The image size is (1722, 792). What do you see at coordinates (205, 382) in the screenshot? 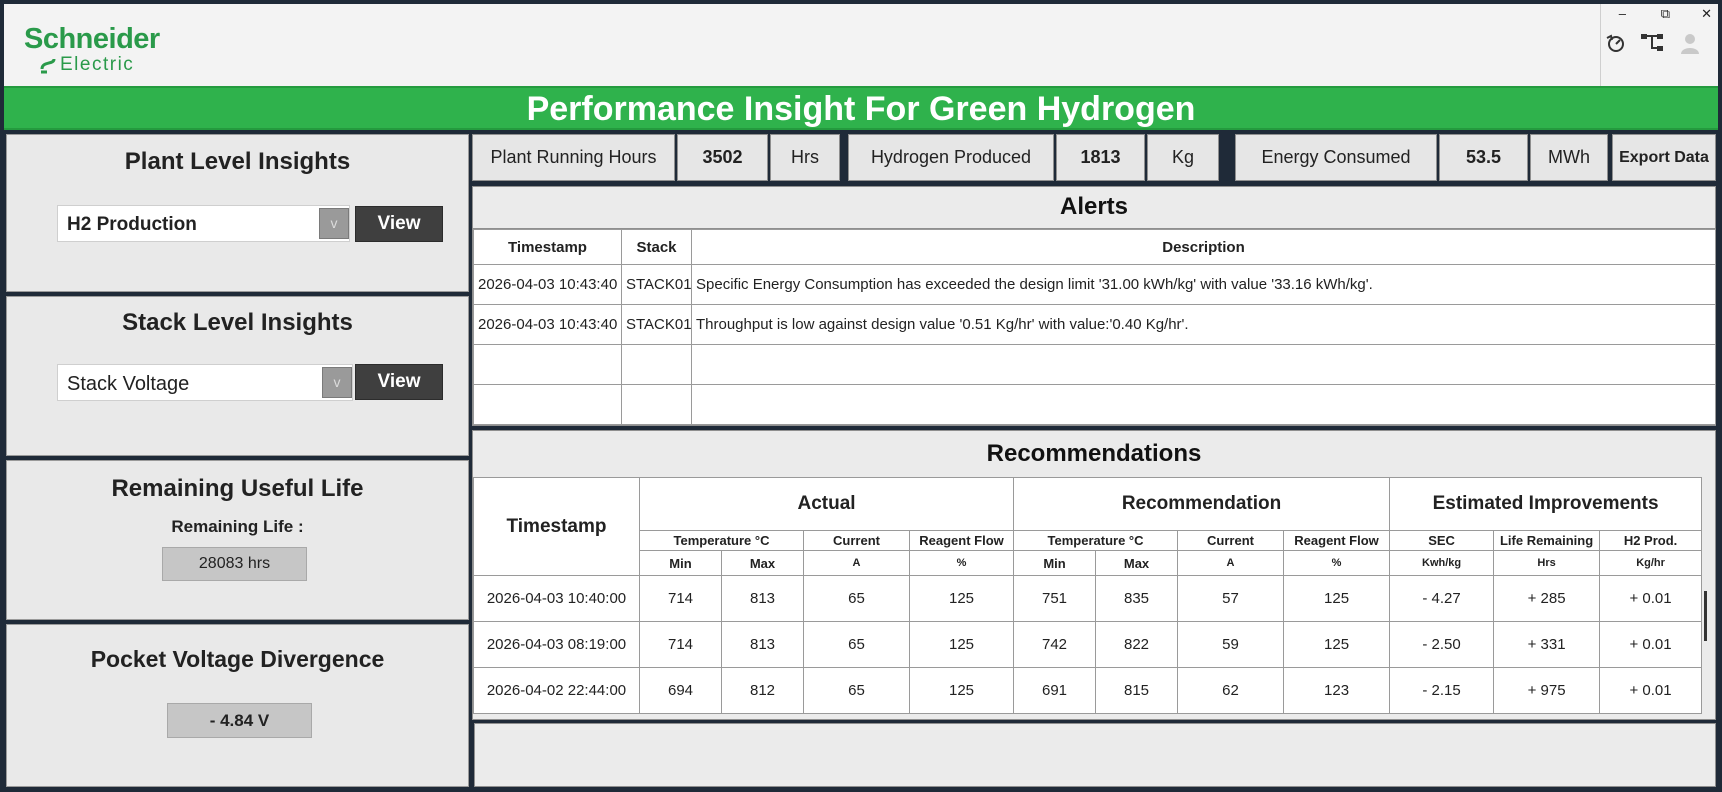
I see `stack-insight-select: Stack Voltage v` at bounding box center [205, 382].